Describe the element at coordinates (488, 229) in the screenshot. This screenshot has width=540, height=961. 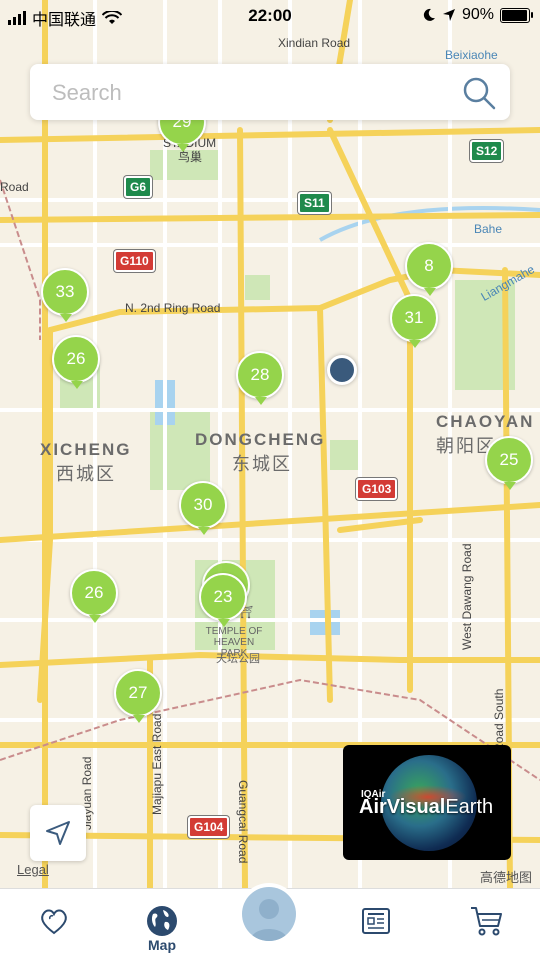
I see `road-label-bahe: Bahe` at that location.